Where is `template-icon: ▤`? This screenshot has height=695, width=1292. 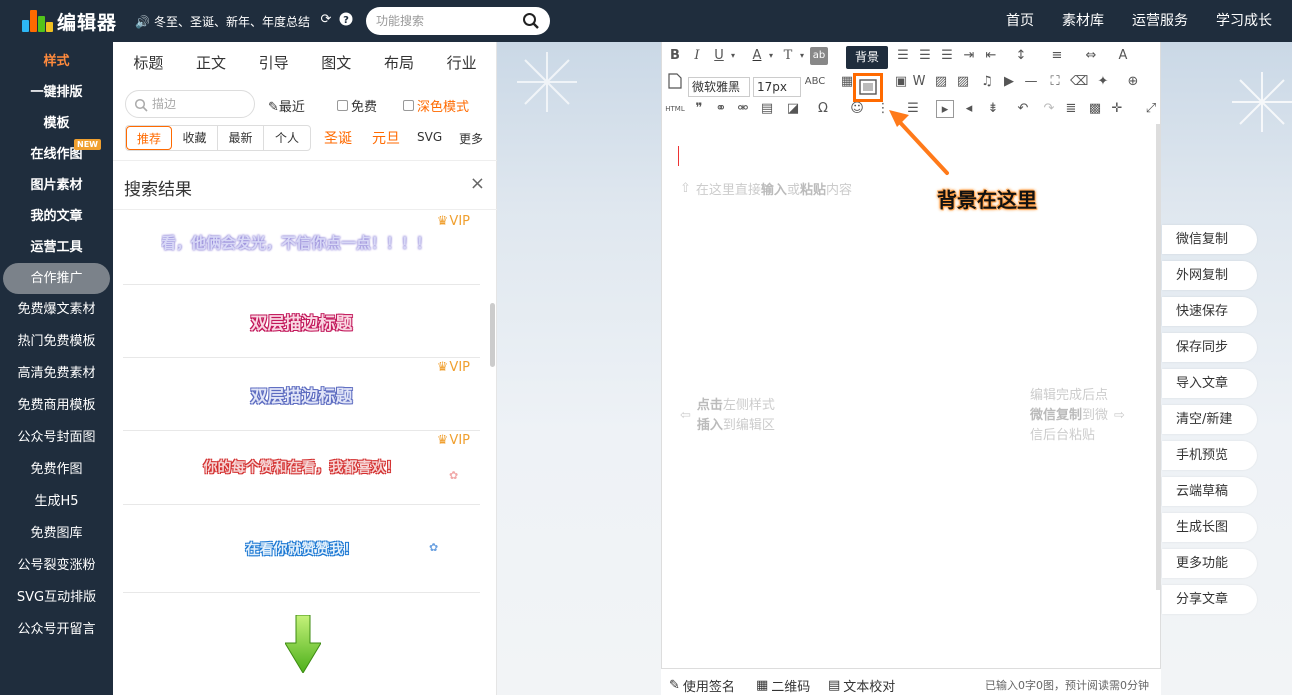
template-icon: ▤ is located at coordinates (767, 109).